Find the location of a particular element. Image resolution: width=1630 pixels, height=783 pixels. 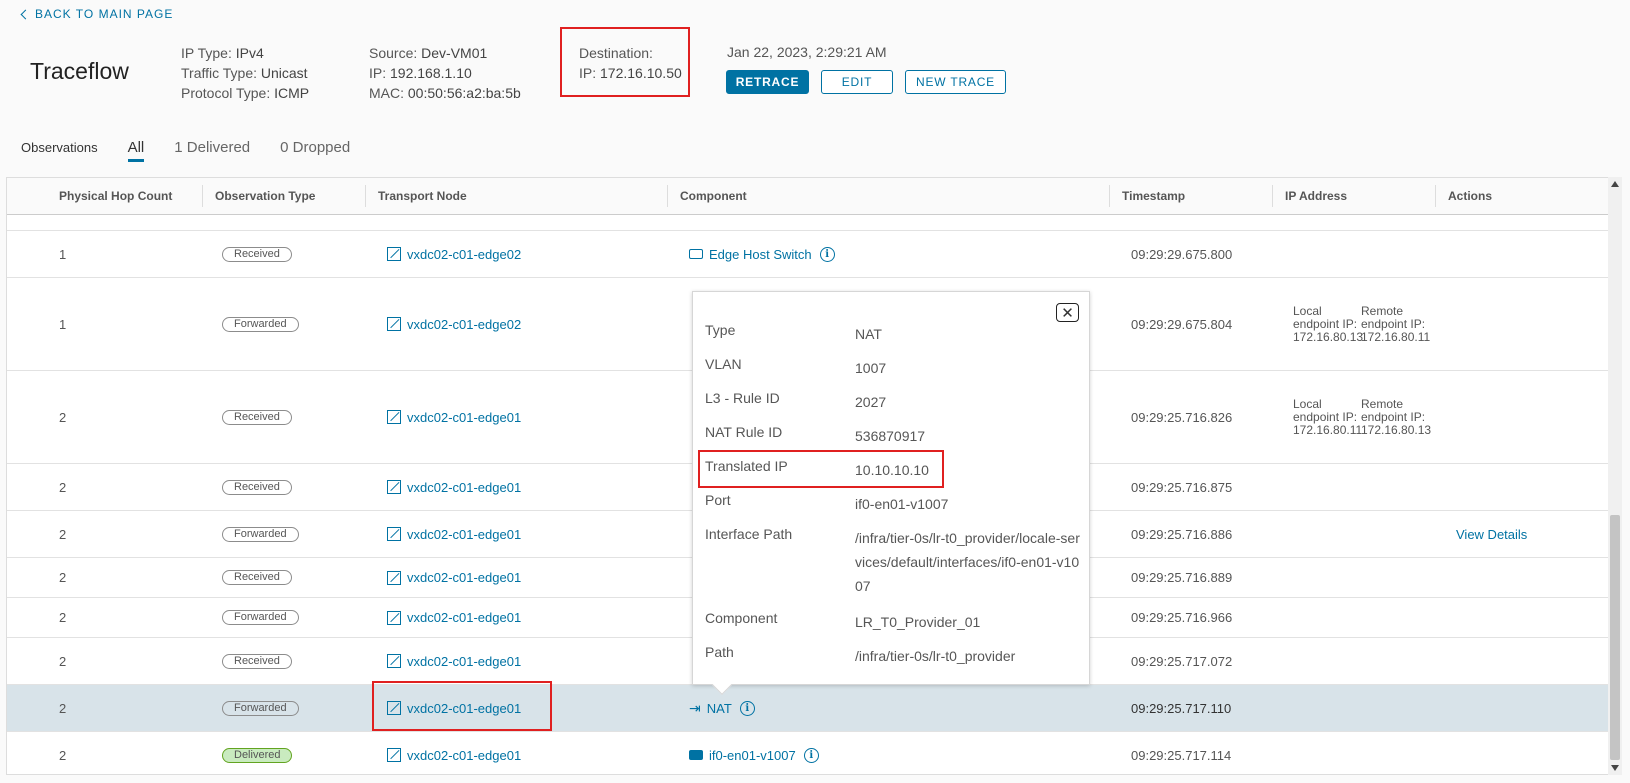

popover-row-path: Path/infra/tier-0s/lr-t0_provider is located at coordinates (860, 654).